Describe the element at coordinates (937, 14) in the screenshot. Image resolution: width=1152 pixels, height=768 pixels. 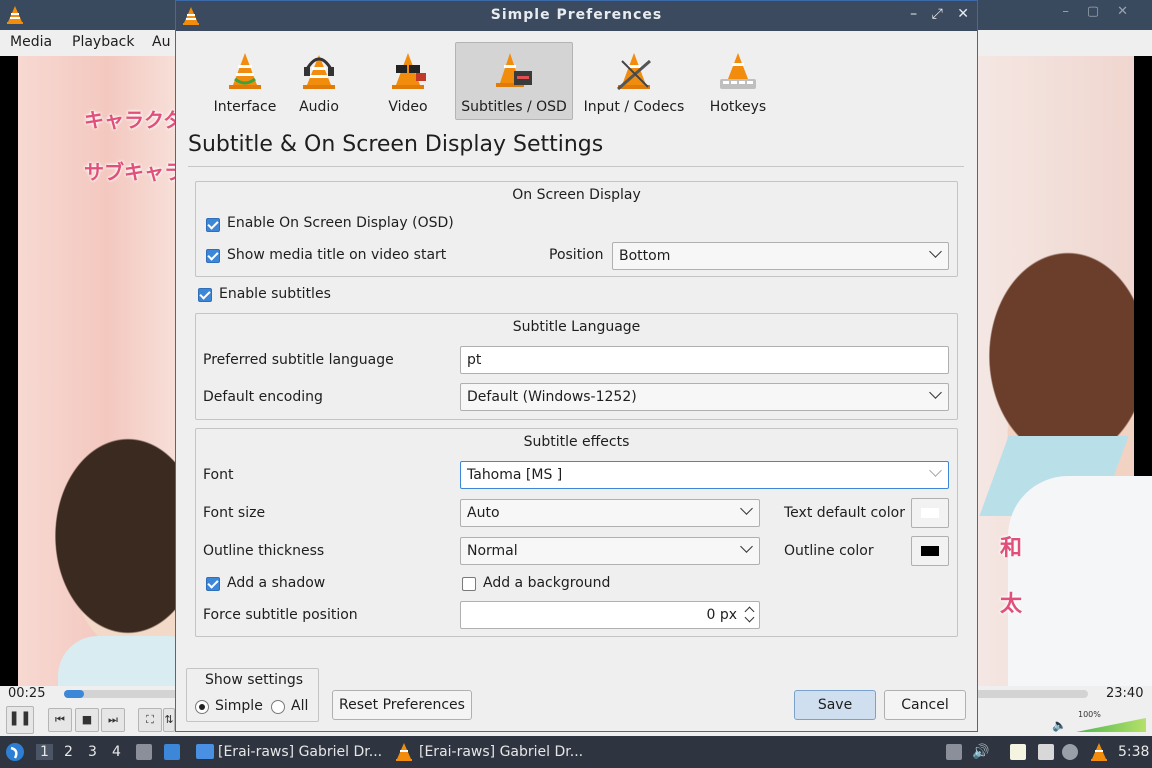
I see `maximize-button: ⤢` at that location.